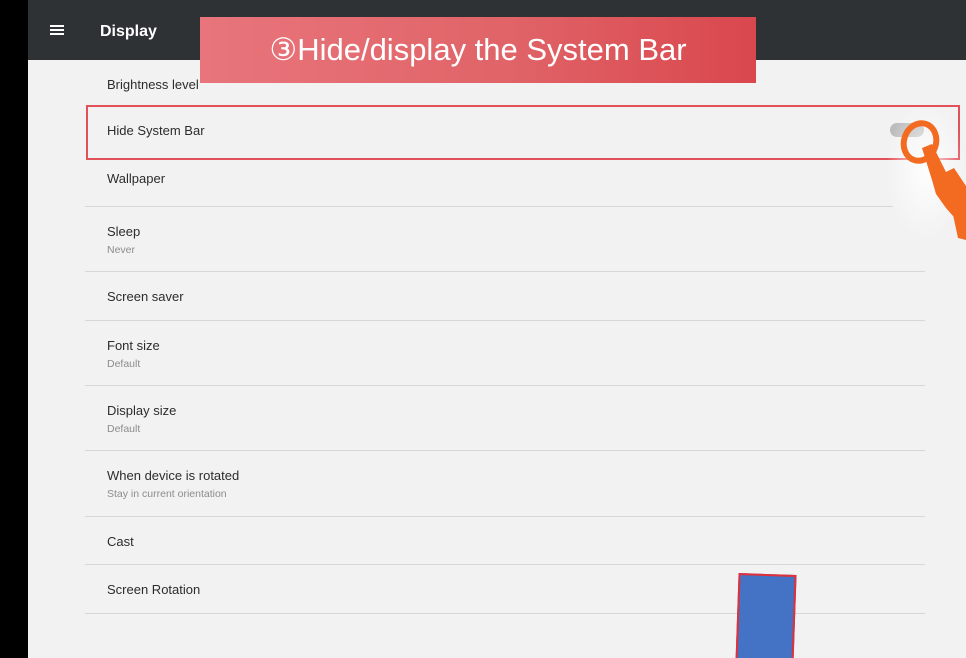 The width and height of the screenshot is (966, 658). What do you see at coordinates (505, 296) in the screenshot?
I see `setting-screen-saver: Screen saver` at bounding box center [505, 296].